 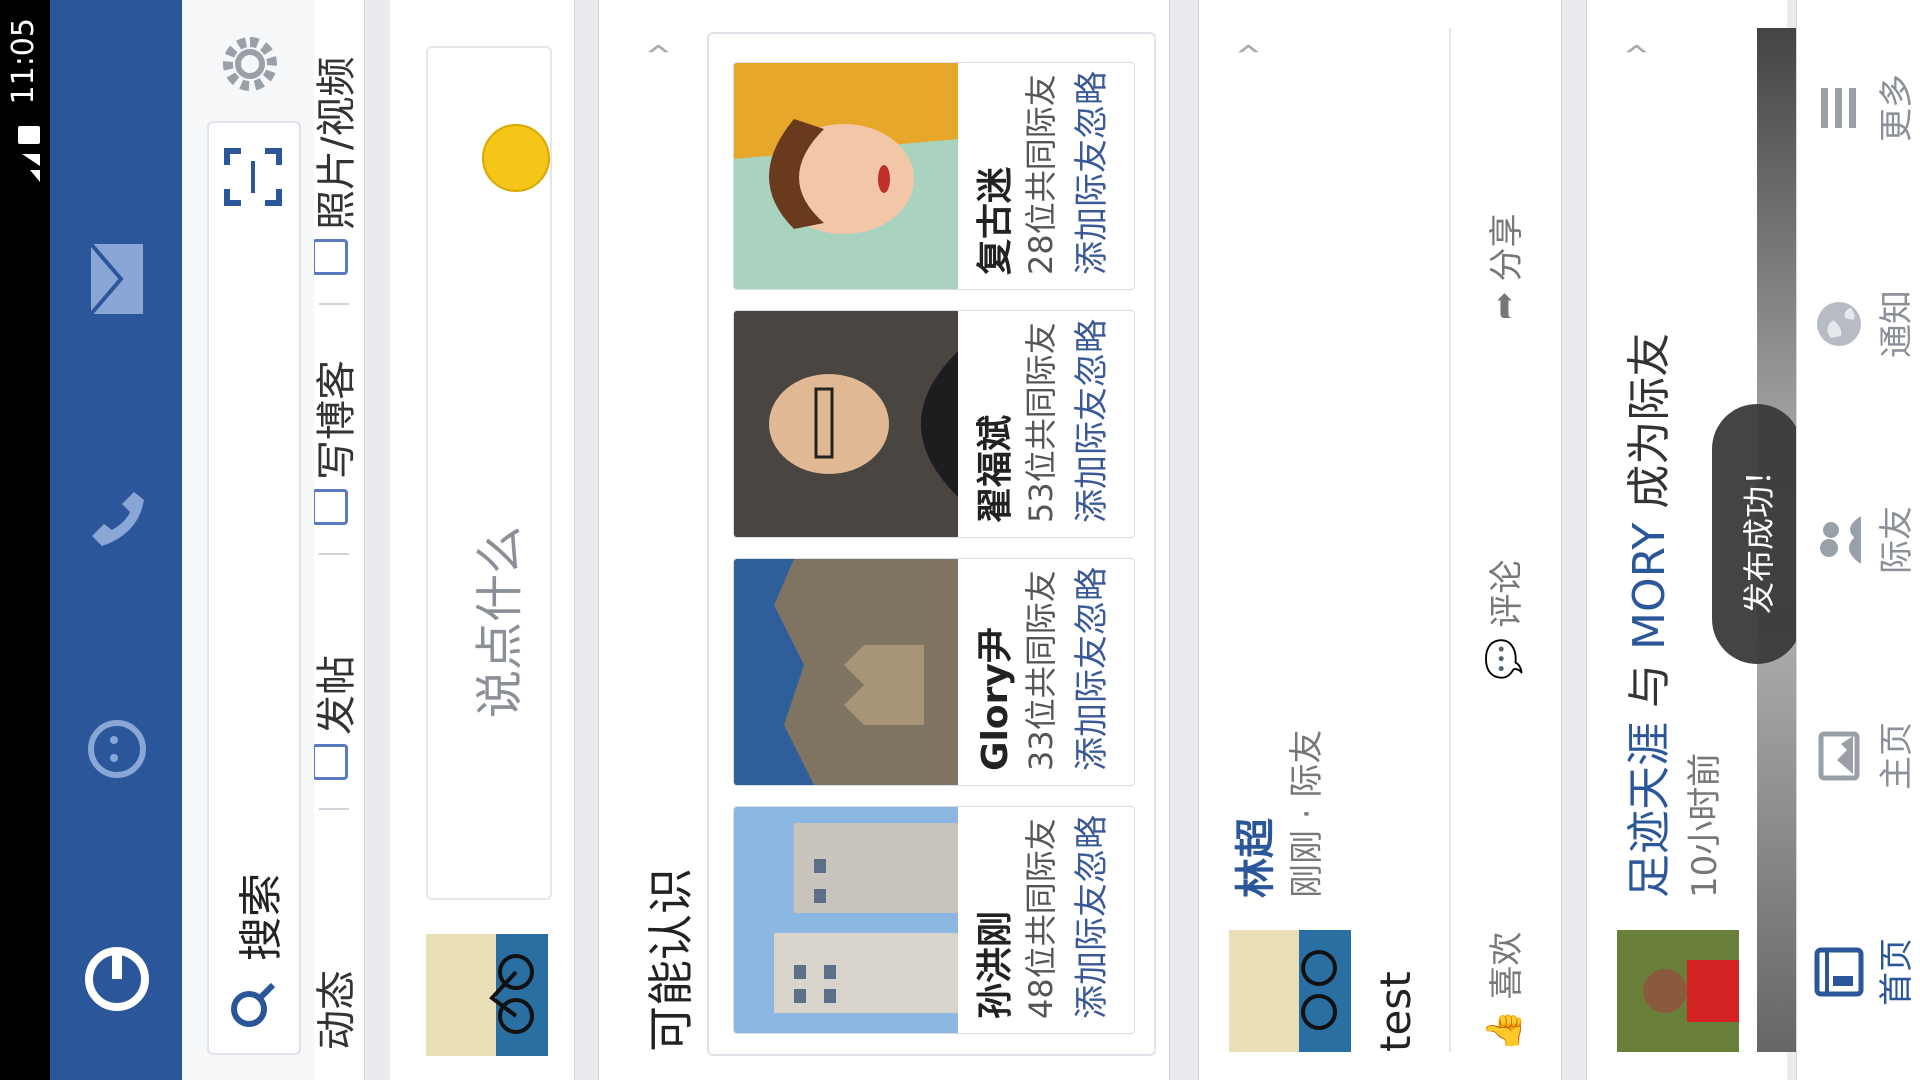 I want to click on photo-icon, so click(x=331, y=257).